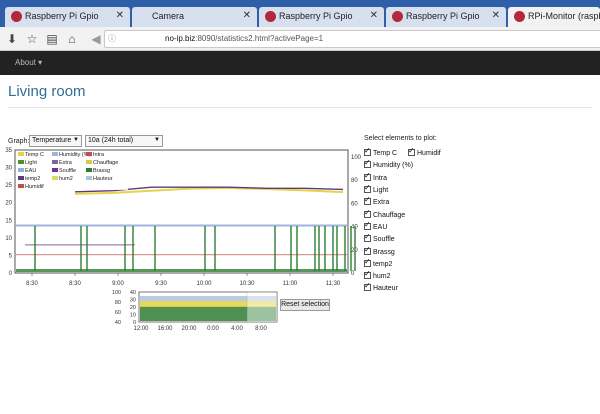 The image size is (600, 414). Describe the element at coordinates (11, 274) in the screenshot. I see `y-left-tick-label: 0` at that location.